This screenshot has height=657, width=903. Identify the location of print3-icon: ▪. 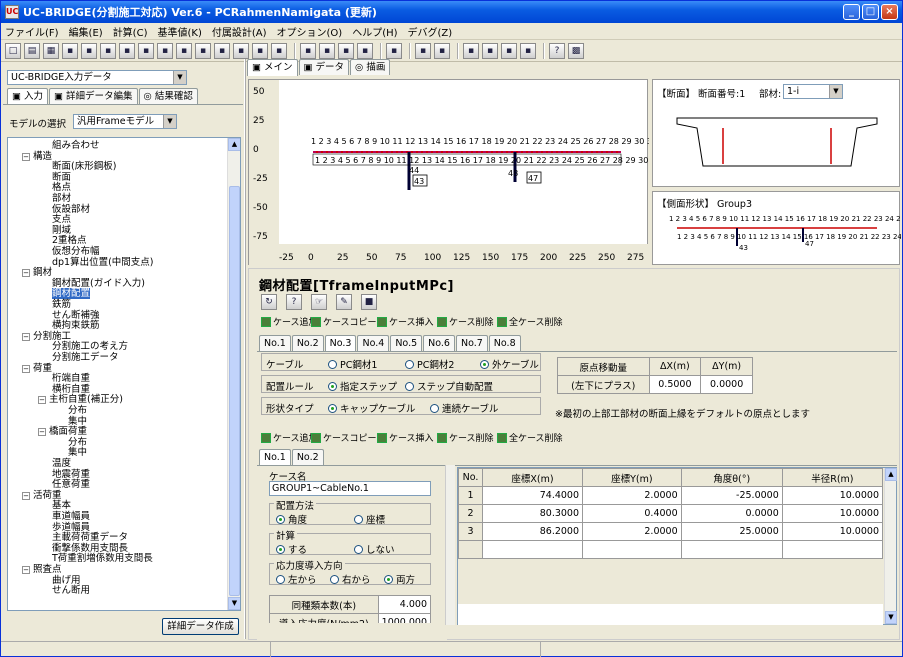
(127, 50).